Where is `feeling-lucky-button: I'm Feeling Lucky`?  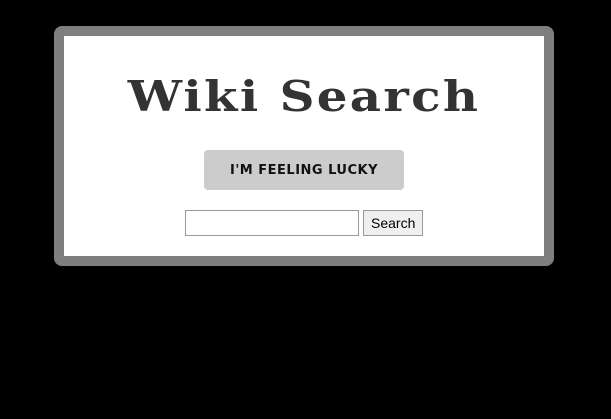 feeling-lucky-button: I'm Feeling Lucky is located at coordinates (304, 170).